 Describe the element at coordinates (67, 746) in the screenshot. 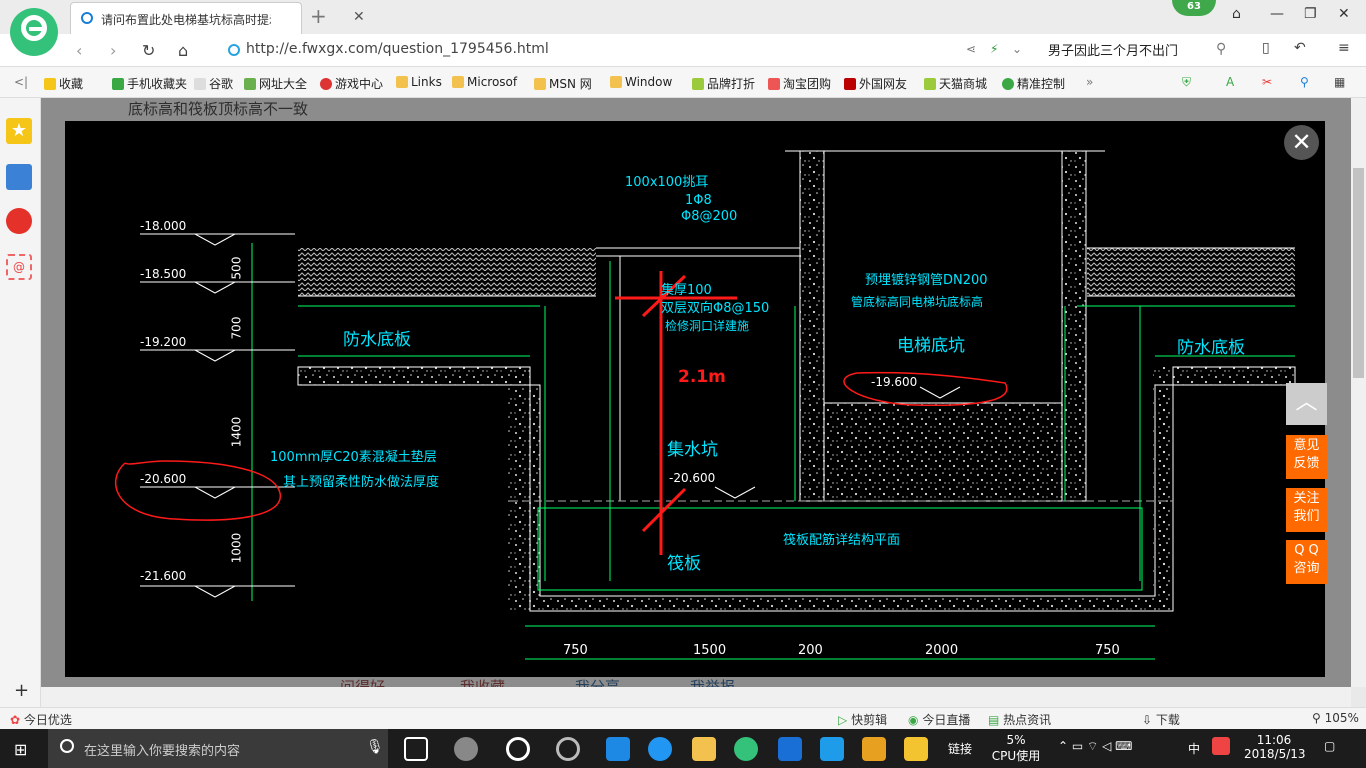

I see `cortana-icon` at that location.